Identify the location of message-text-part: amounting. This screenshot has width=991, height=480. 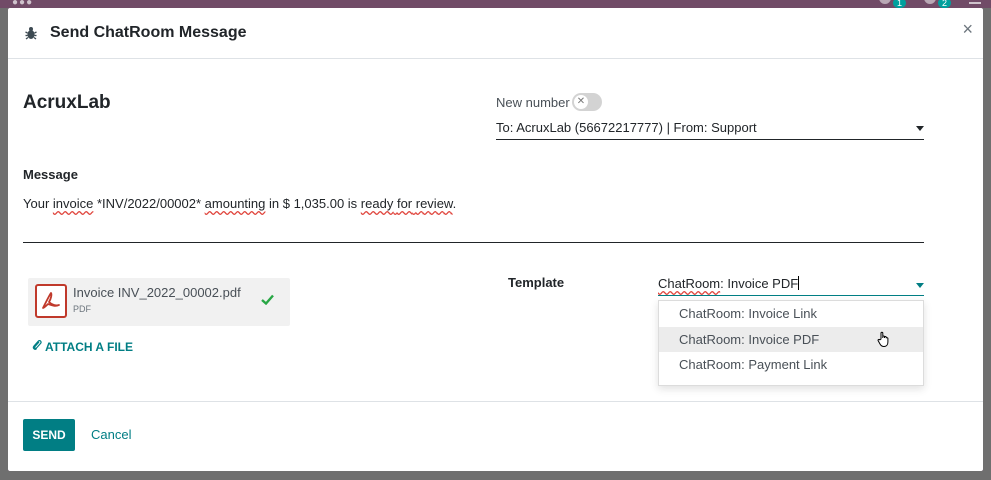
(235, 203).